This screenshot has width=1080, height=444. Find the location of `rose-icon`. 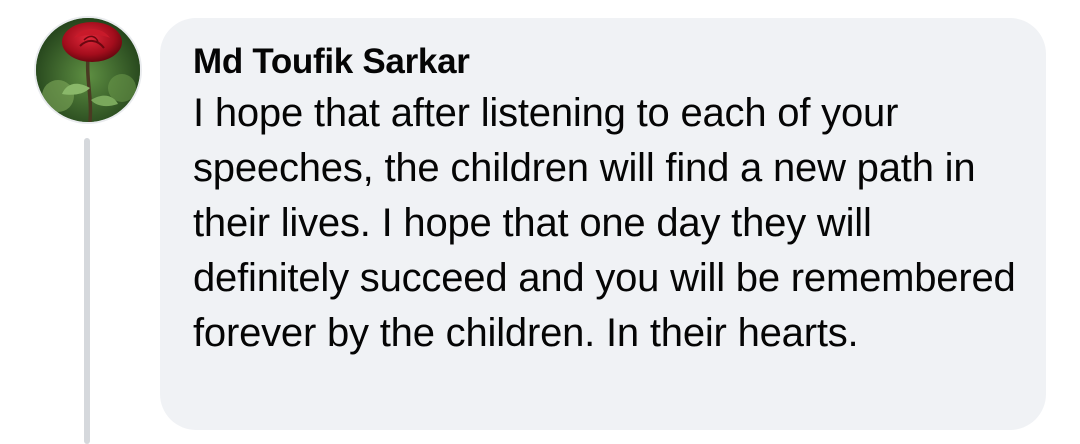

rose-icon is located at coordinates (88, 70).